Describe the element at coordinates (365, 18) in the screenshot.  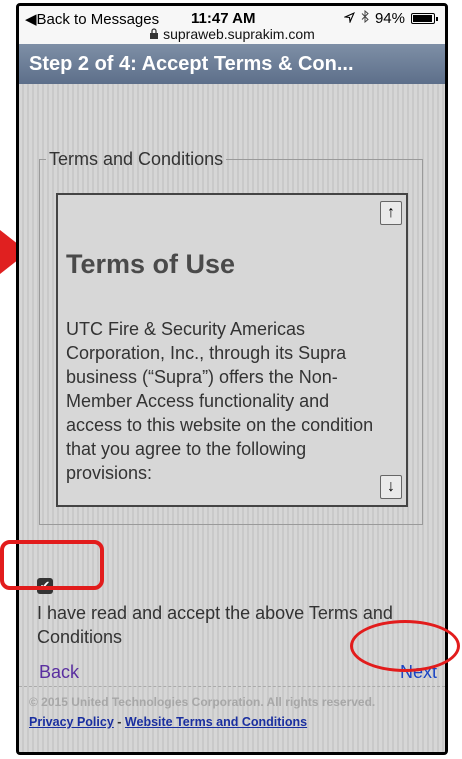
I see `bluetooth-icon` at that location.